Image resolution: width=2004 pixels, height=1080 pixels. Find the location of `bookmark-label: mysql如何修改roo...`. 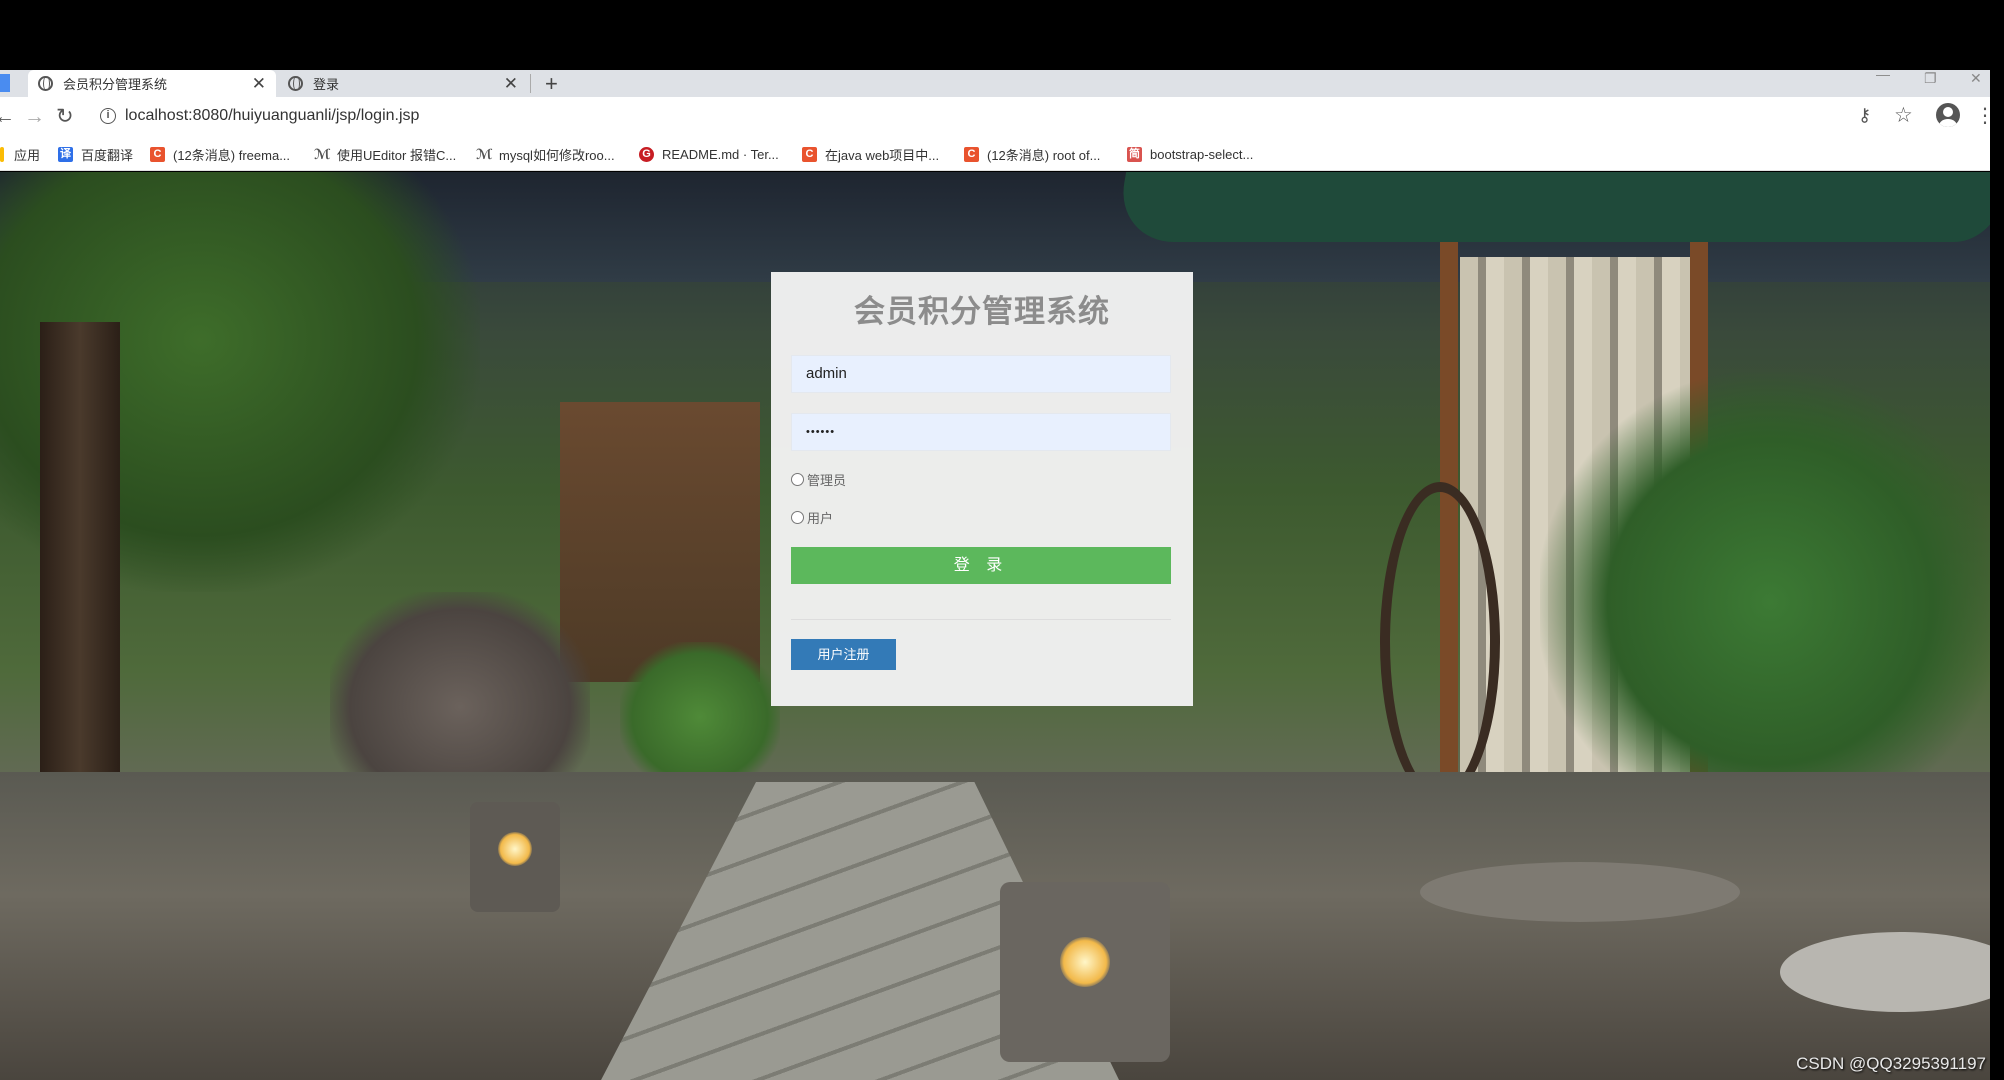

bookmark-label: mysql如何修改roo... is located at coordinates (557, 155).